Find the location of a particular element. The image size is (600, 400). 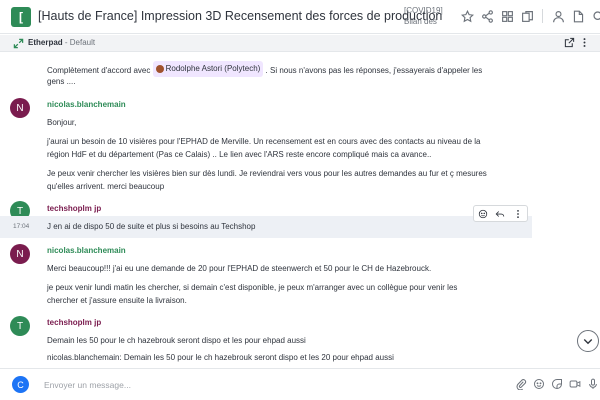

header-divider is located at coordinates (542, 16).